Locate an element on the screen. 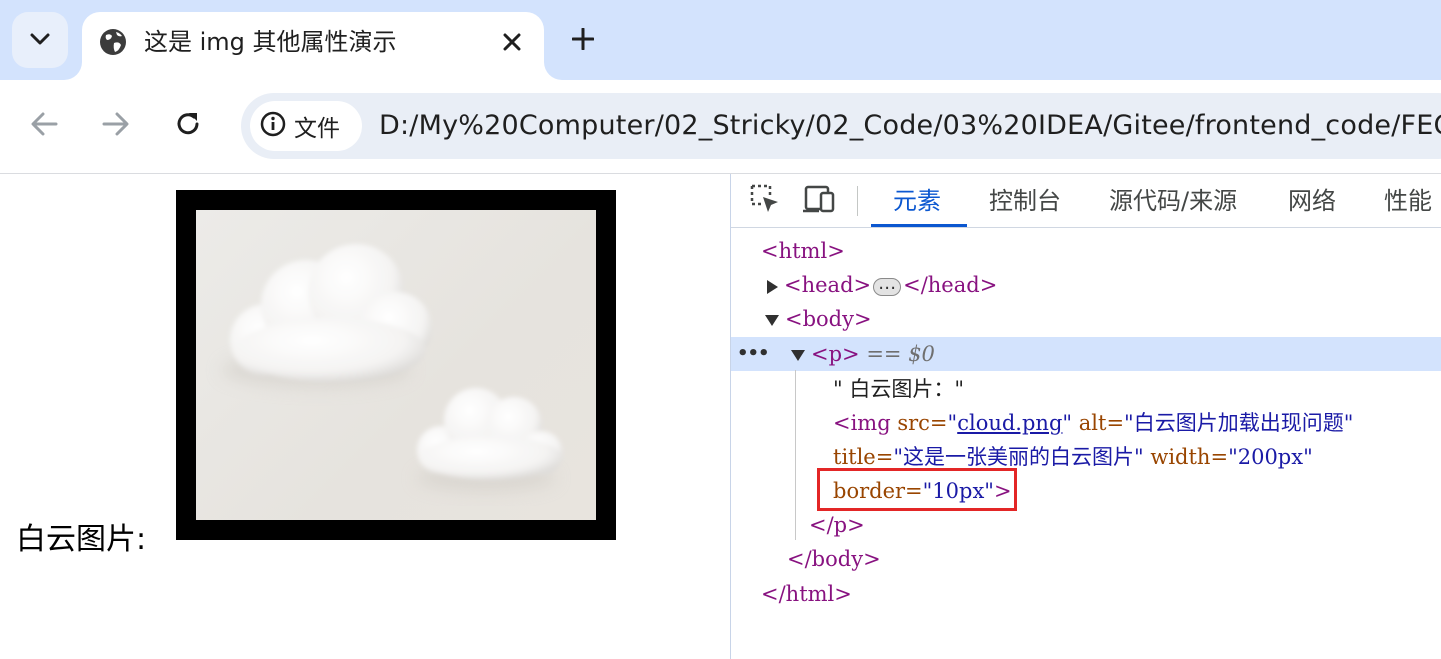 This screenshot has width=1441, height=659. dom-node-img: <img src="cloud.png" alt="白云图片加载出现问题" is located at coordinates (1086, 423).